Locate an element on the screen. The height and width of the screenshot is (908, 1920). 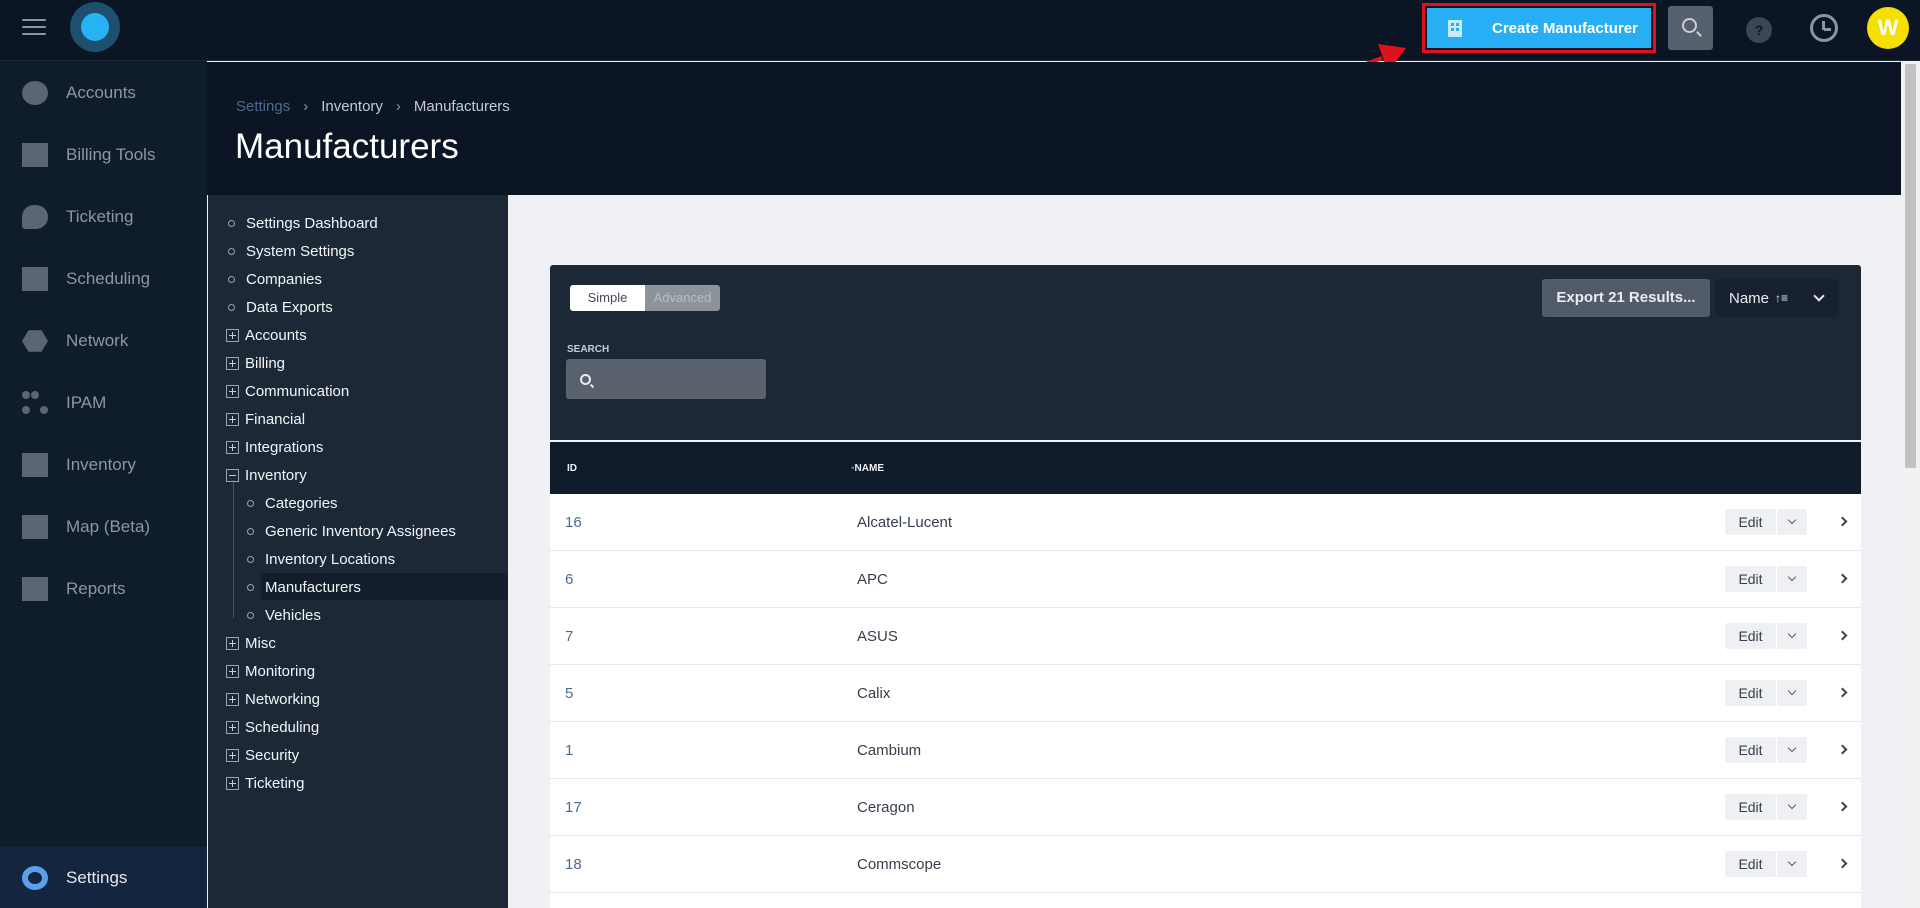
tree-item-manufacturers: Manufacturers is located at coordinates (304, 587).